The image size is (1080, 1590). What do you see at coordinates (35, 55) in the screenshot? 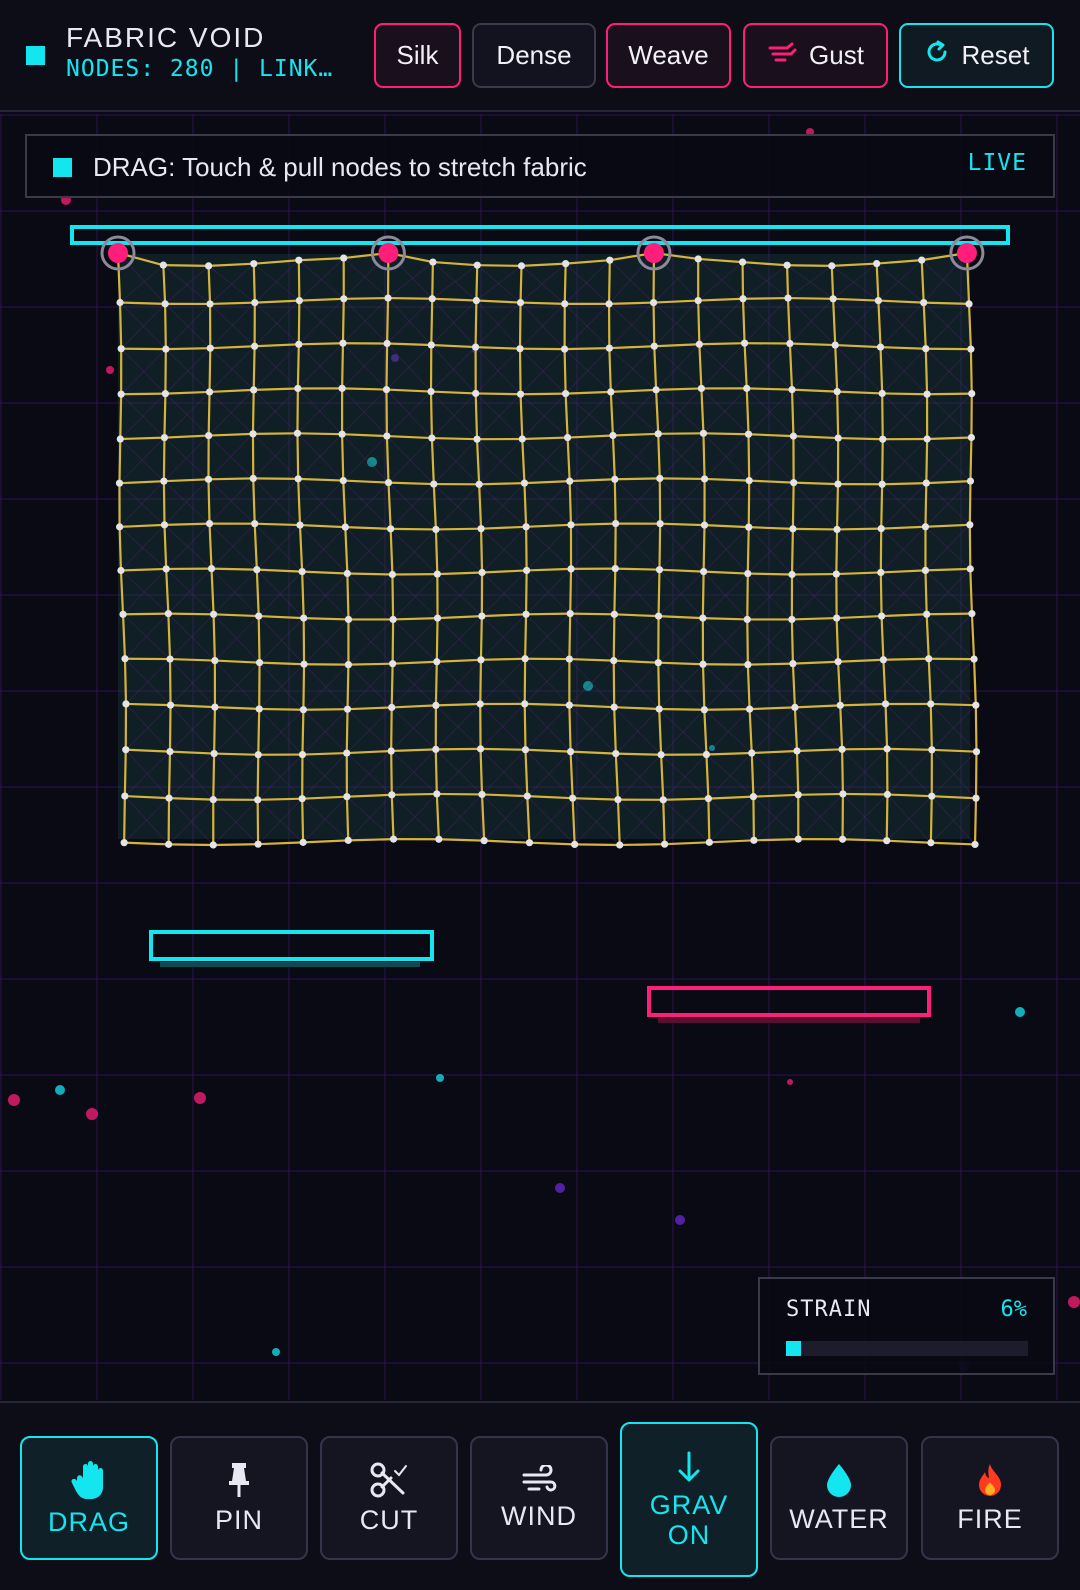
I see `logo-square-icon` at bounding box center [35, 55].